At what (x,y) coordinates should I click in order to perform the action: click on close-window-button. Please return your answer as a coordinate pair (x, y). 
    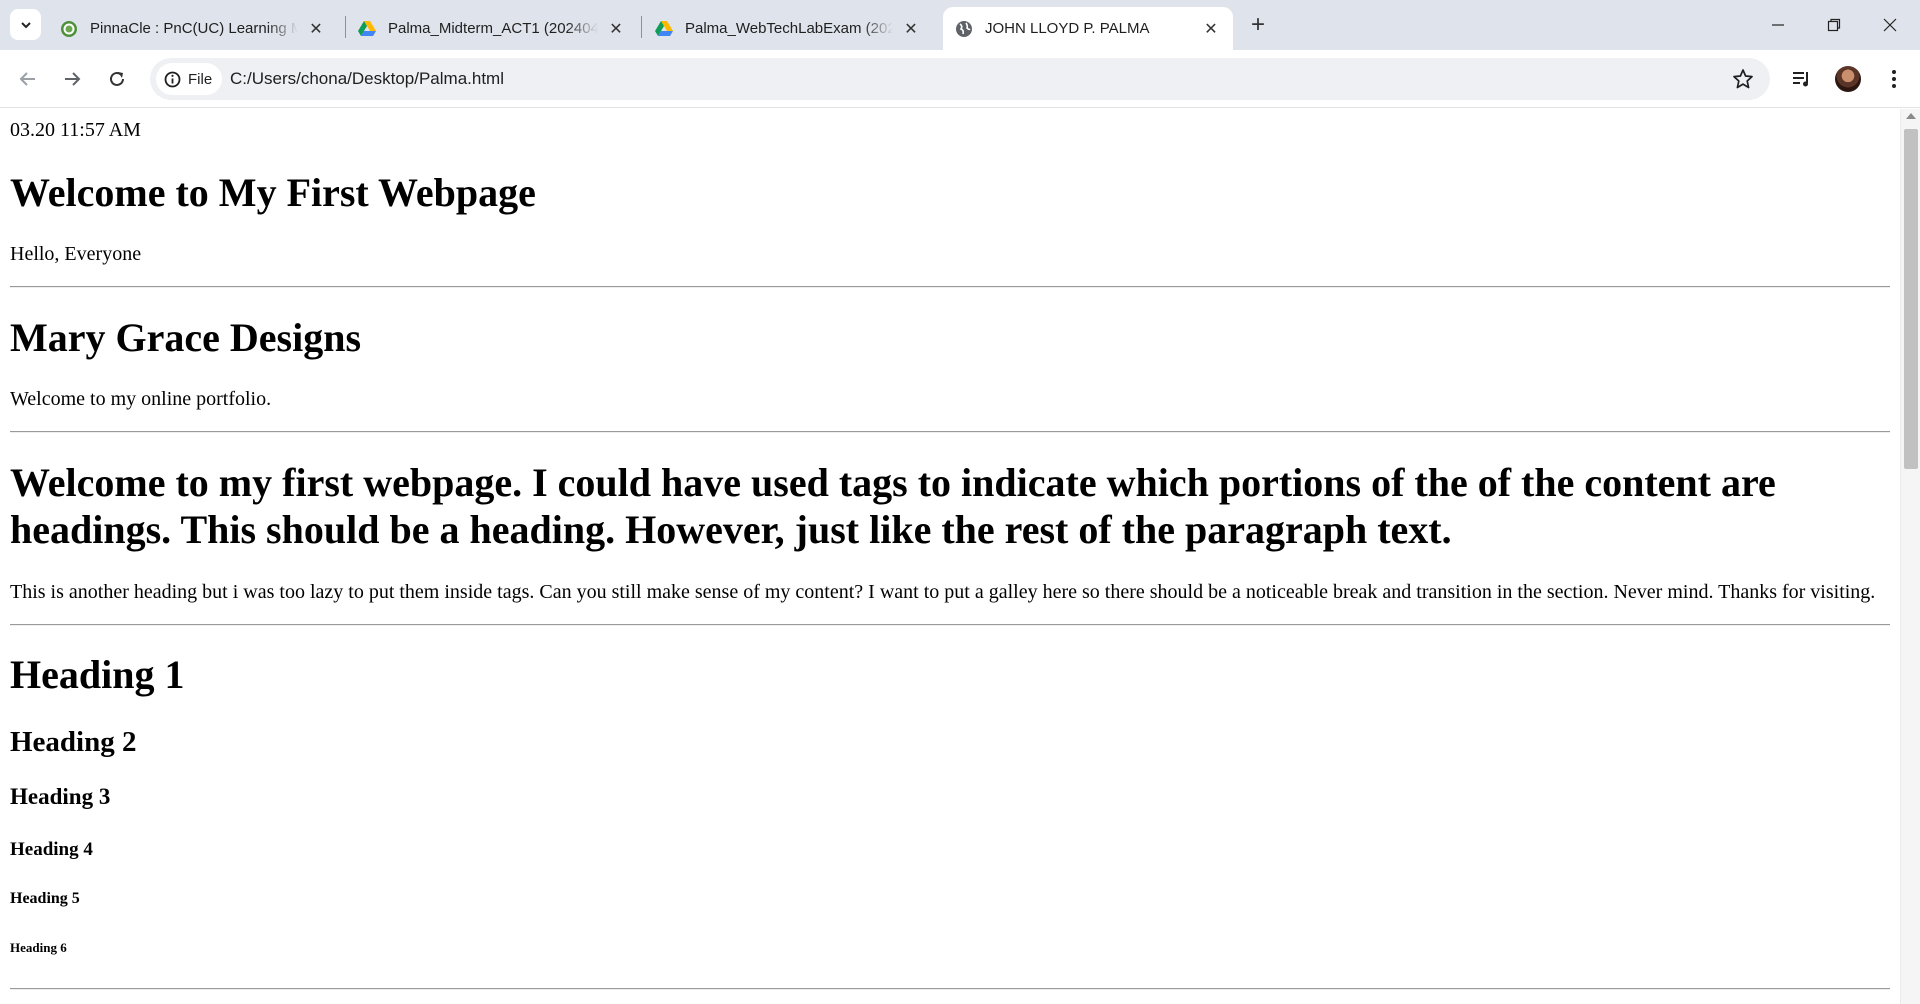
    Looking at the image, I should click on (1890, 25).